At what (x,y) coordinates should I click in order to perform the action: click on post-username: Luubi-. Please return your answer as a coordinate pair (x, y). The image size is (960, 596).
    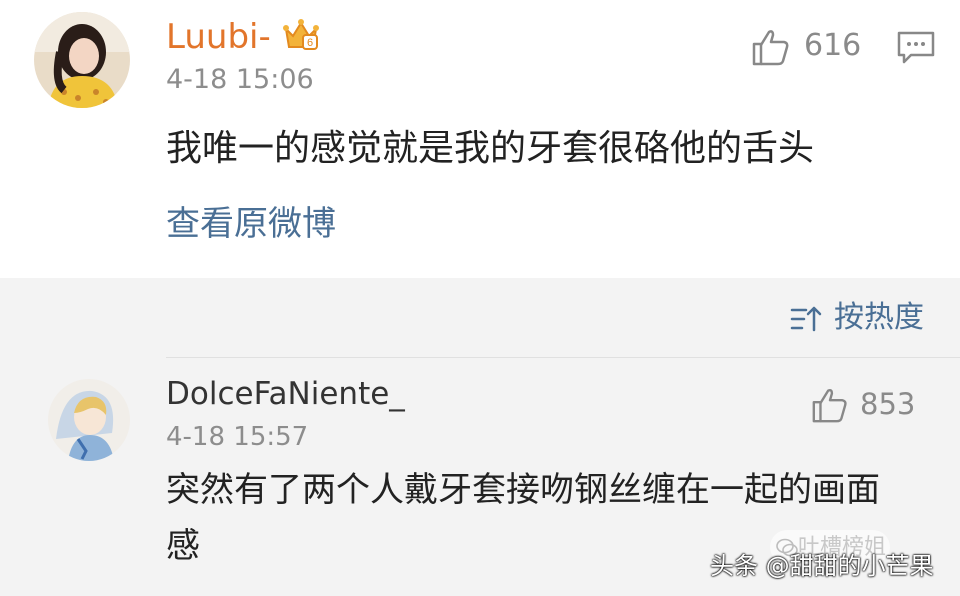
    Looking at the image, I should click on (218, 37).